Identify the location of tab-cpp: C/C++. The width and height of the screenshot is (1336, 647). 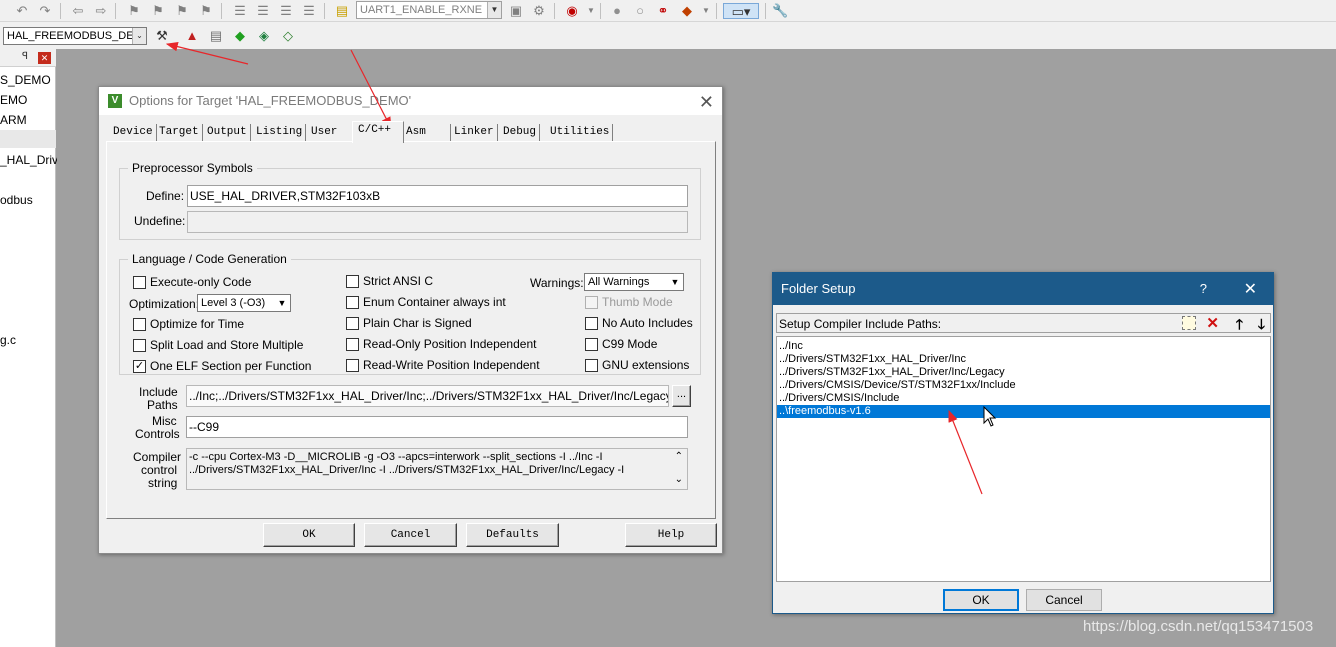
(378, 132).